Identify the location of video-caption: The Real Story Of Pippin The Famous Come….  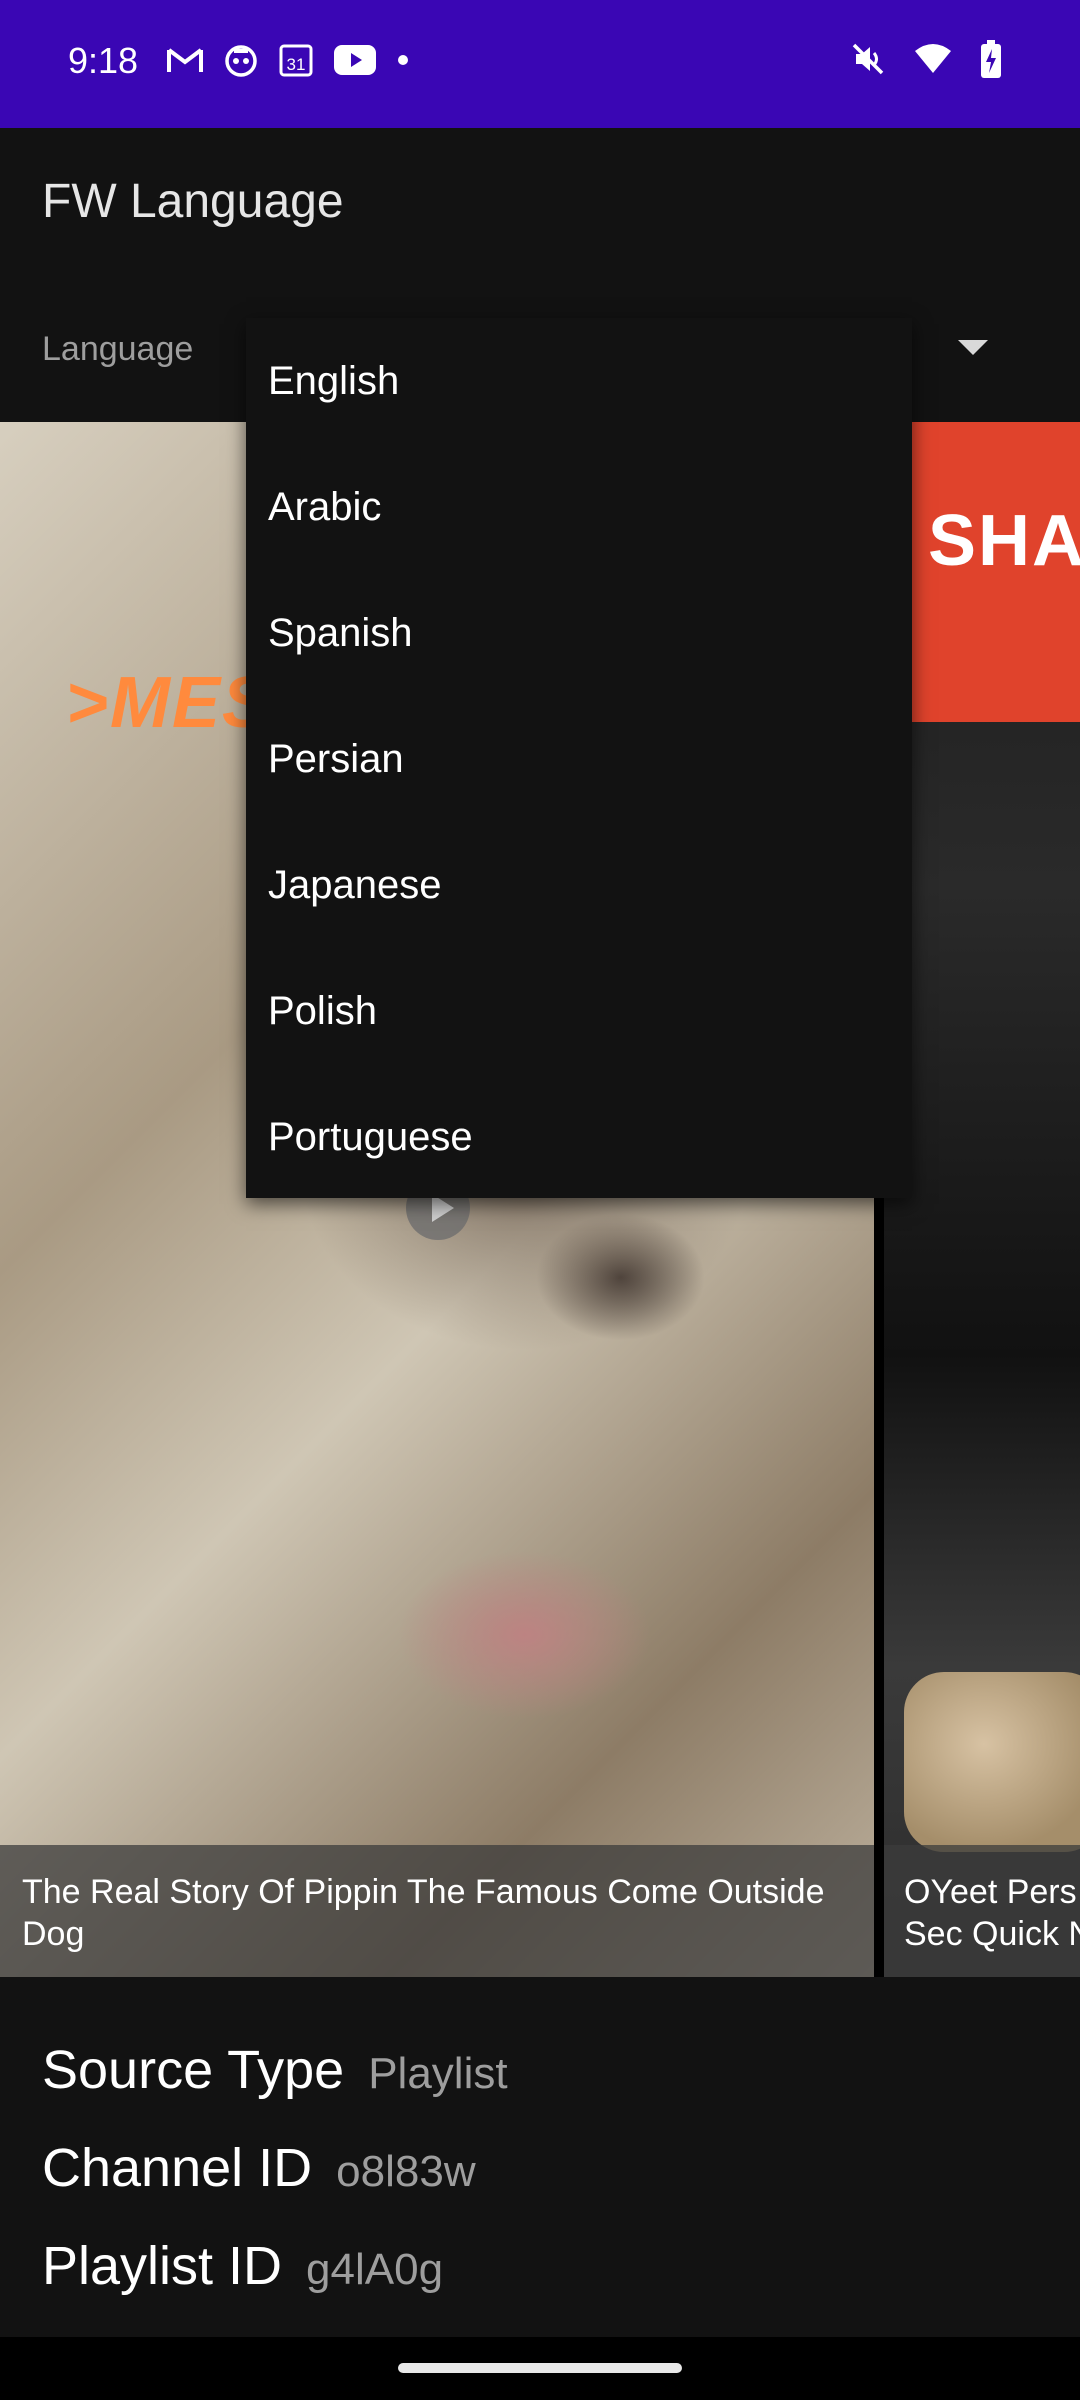
(437, 1911).